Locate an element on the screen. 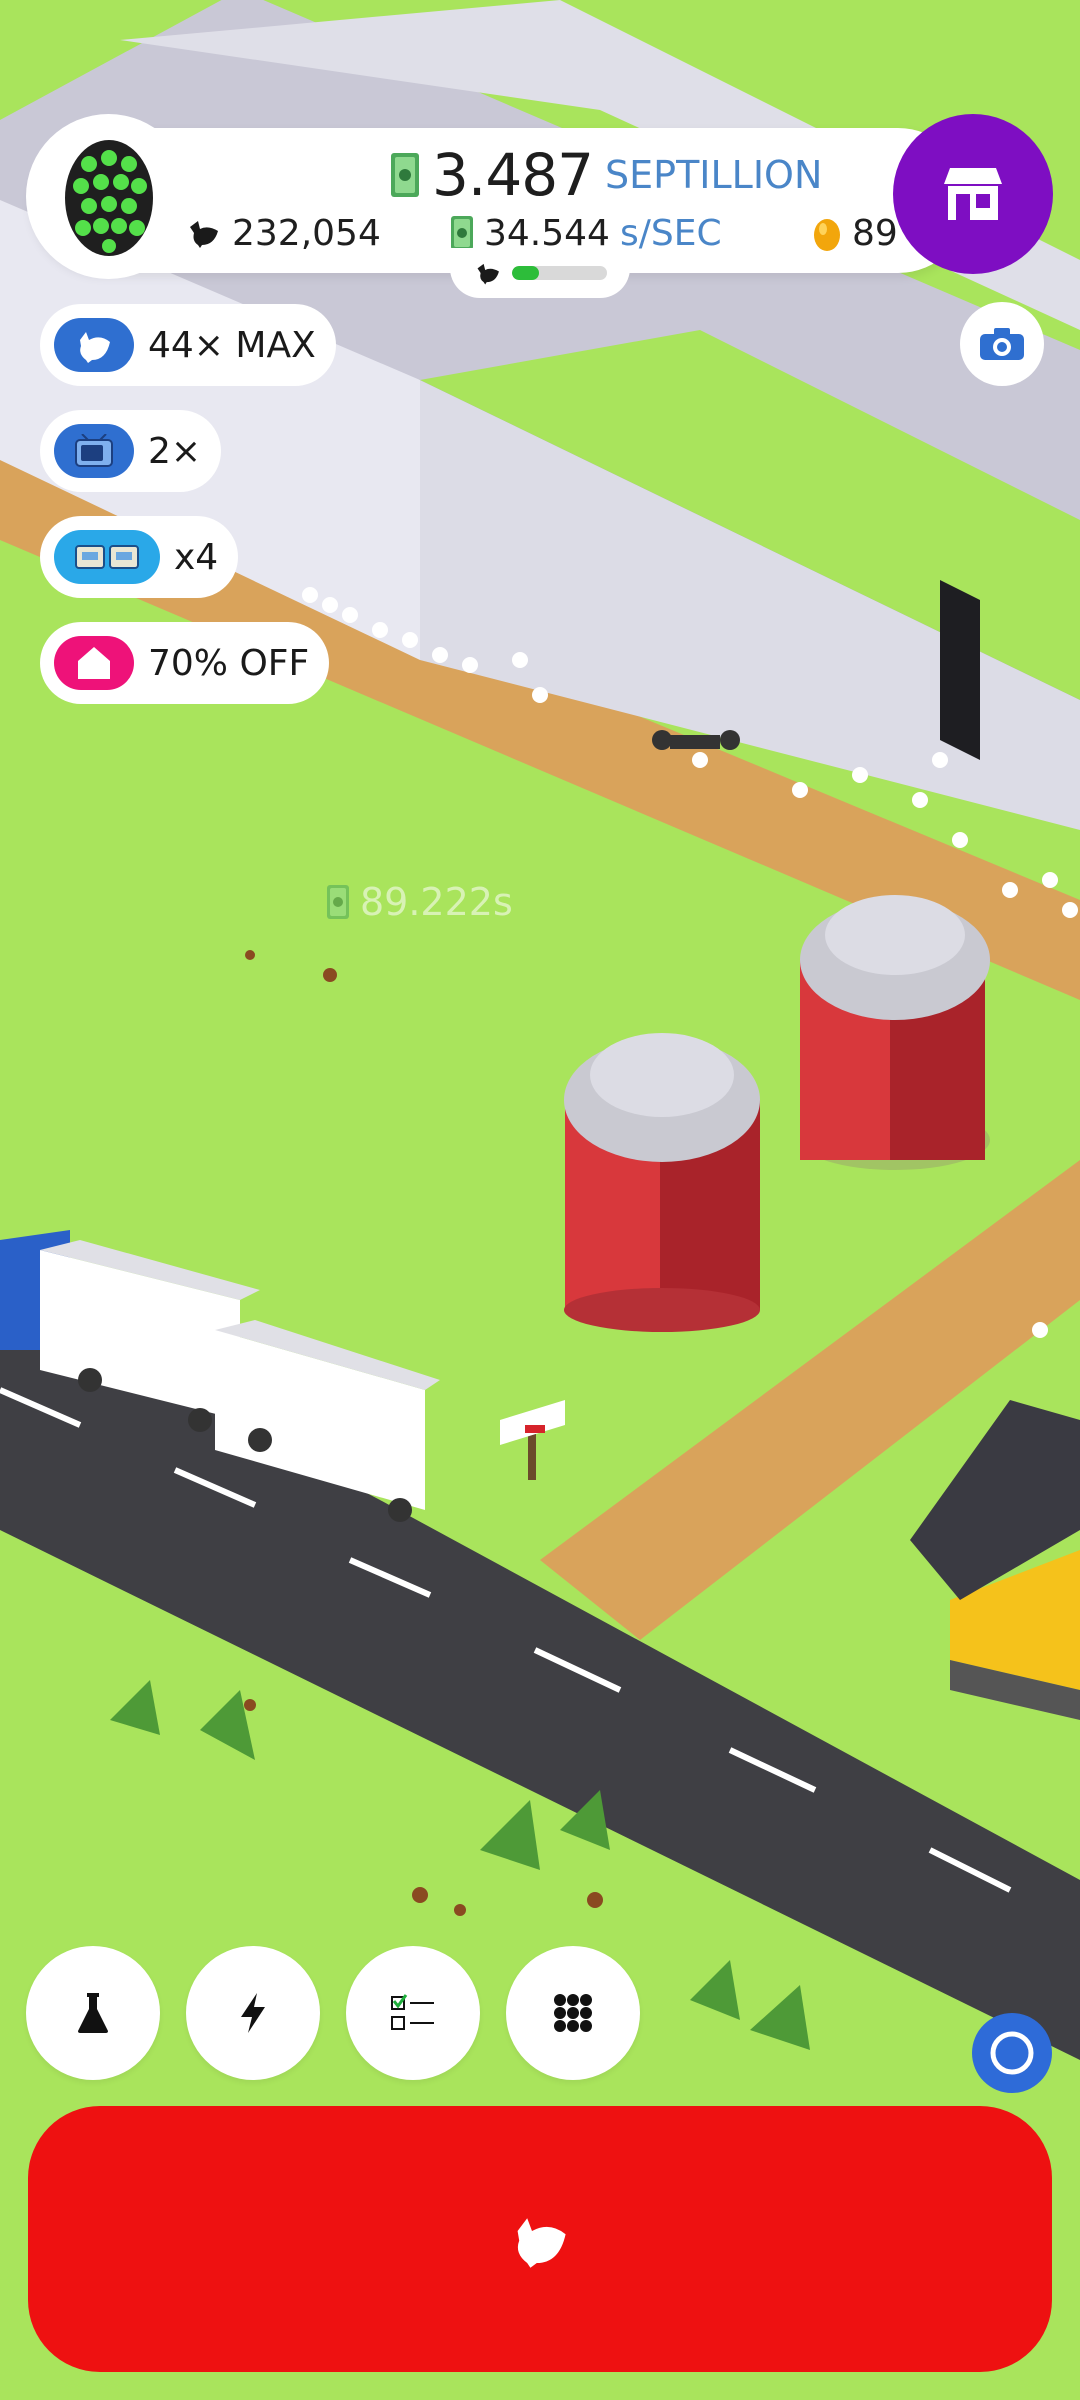 The height and width of the screenshot is (2400, 1080). boost-cards-icon is located at coordinates (107, 557).